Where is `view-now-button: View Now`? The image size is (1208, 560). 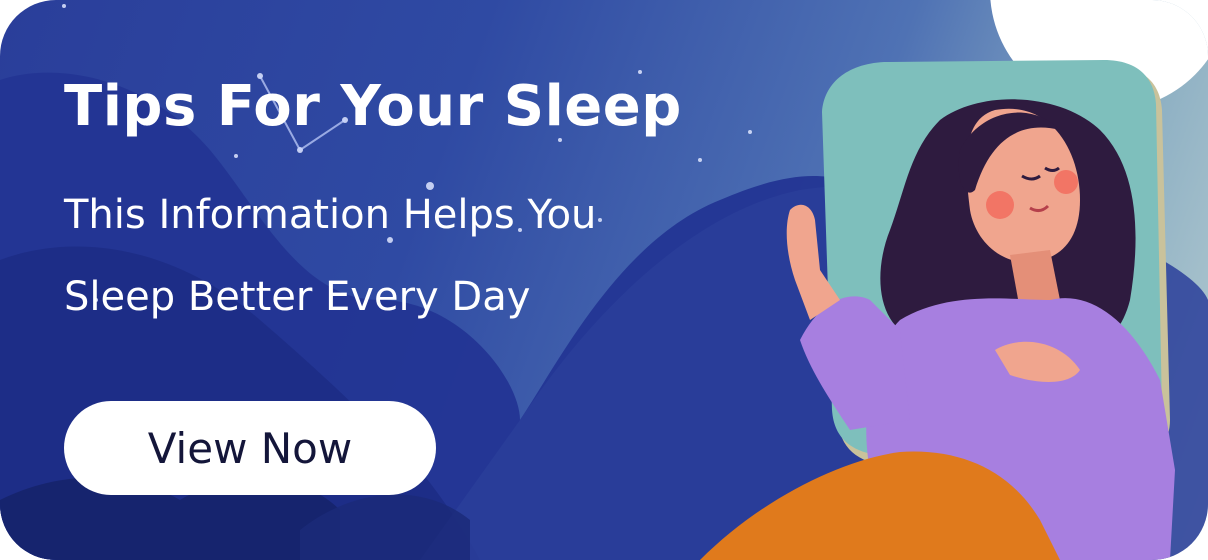
view-now-button: View Now is located at coordinates (250, 448).